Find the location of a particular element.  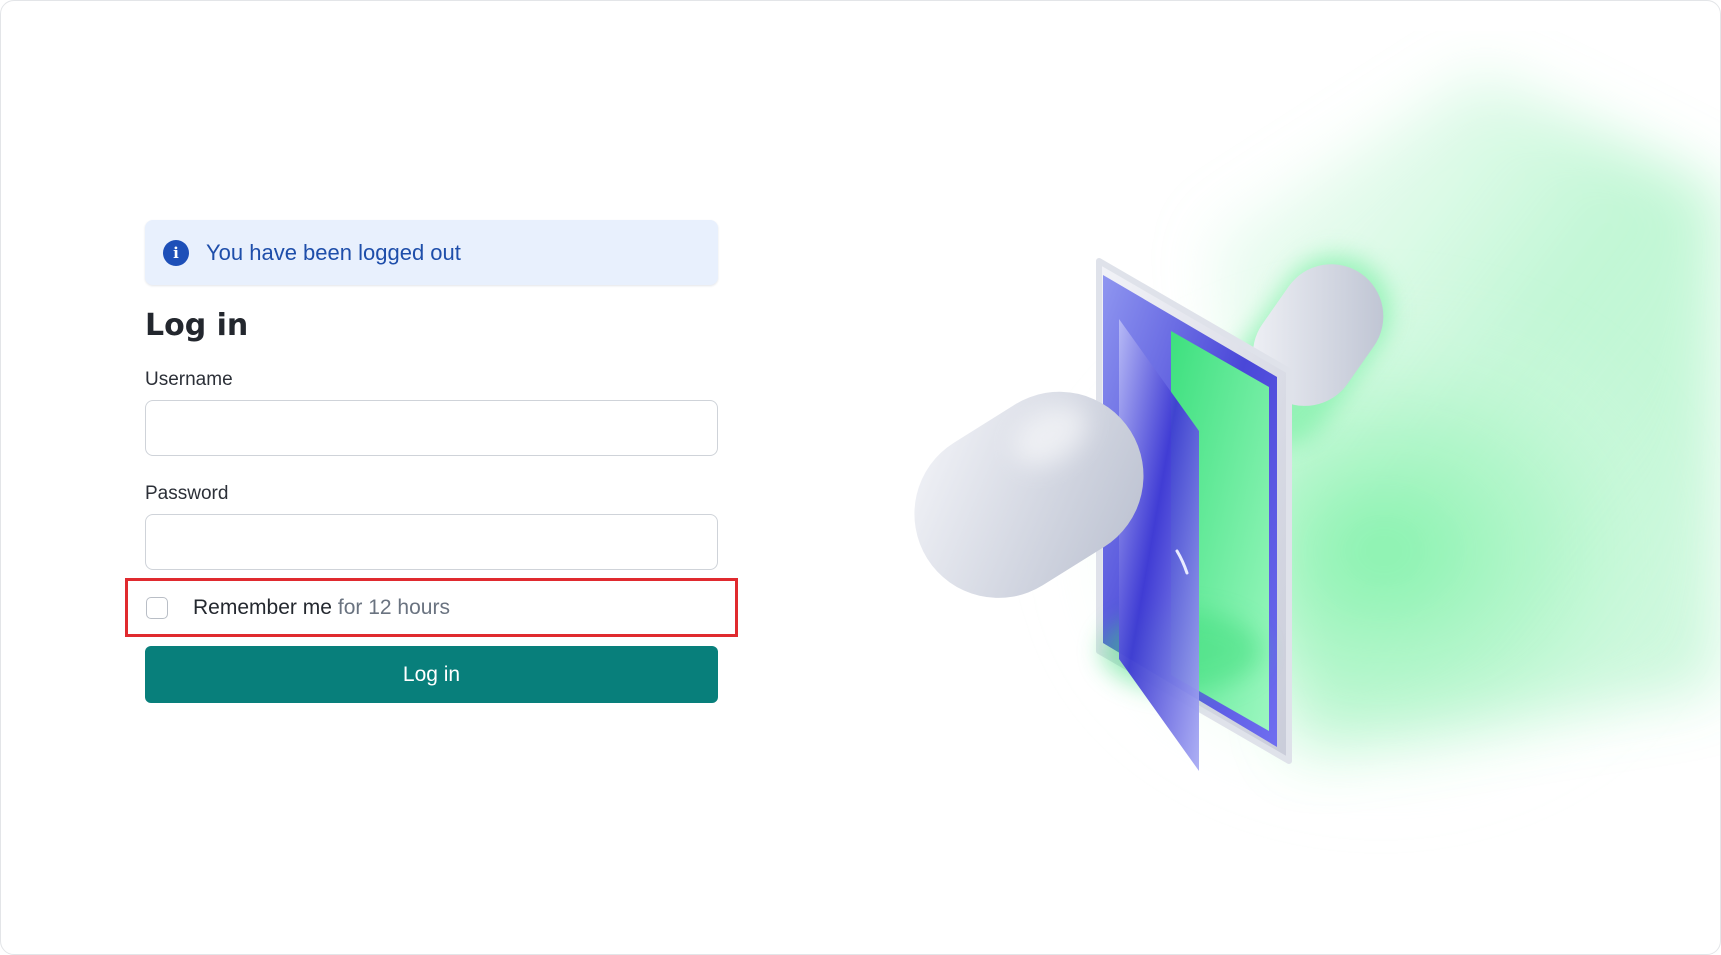

info-icon: i is located at coordinates (176, 252).